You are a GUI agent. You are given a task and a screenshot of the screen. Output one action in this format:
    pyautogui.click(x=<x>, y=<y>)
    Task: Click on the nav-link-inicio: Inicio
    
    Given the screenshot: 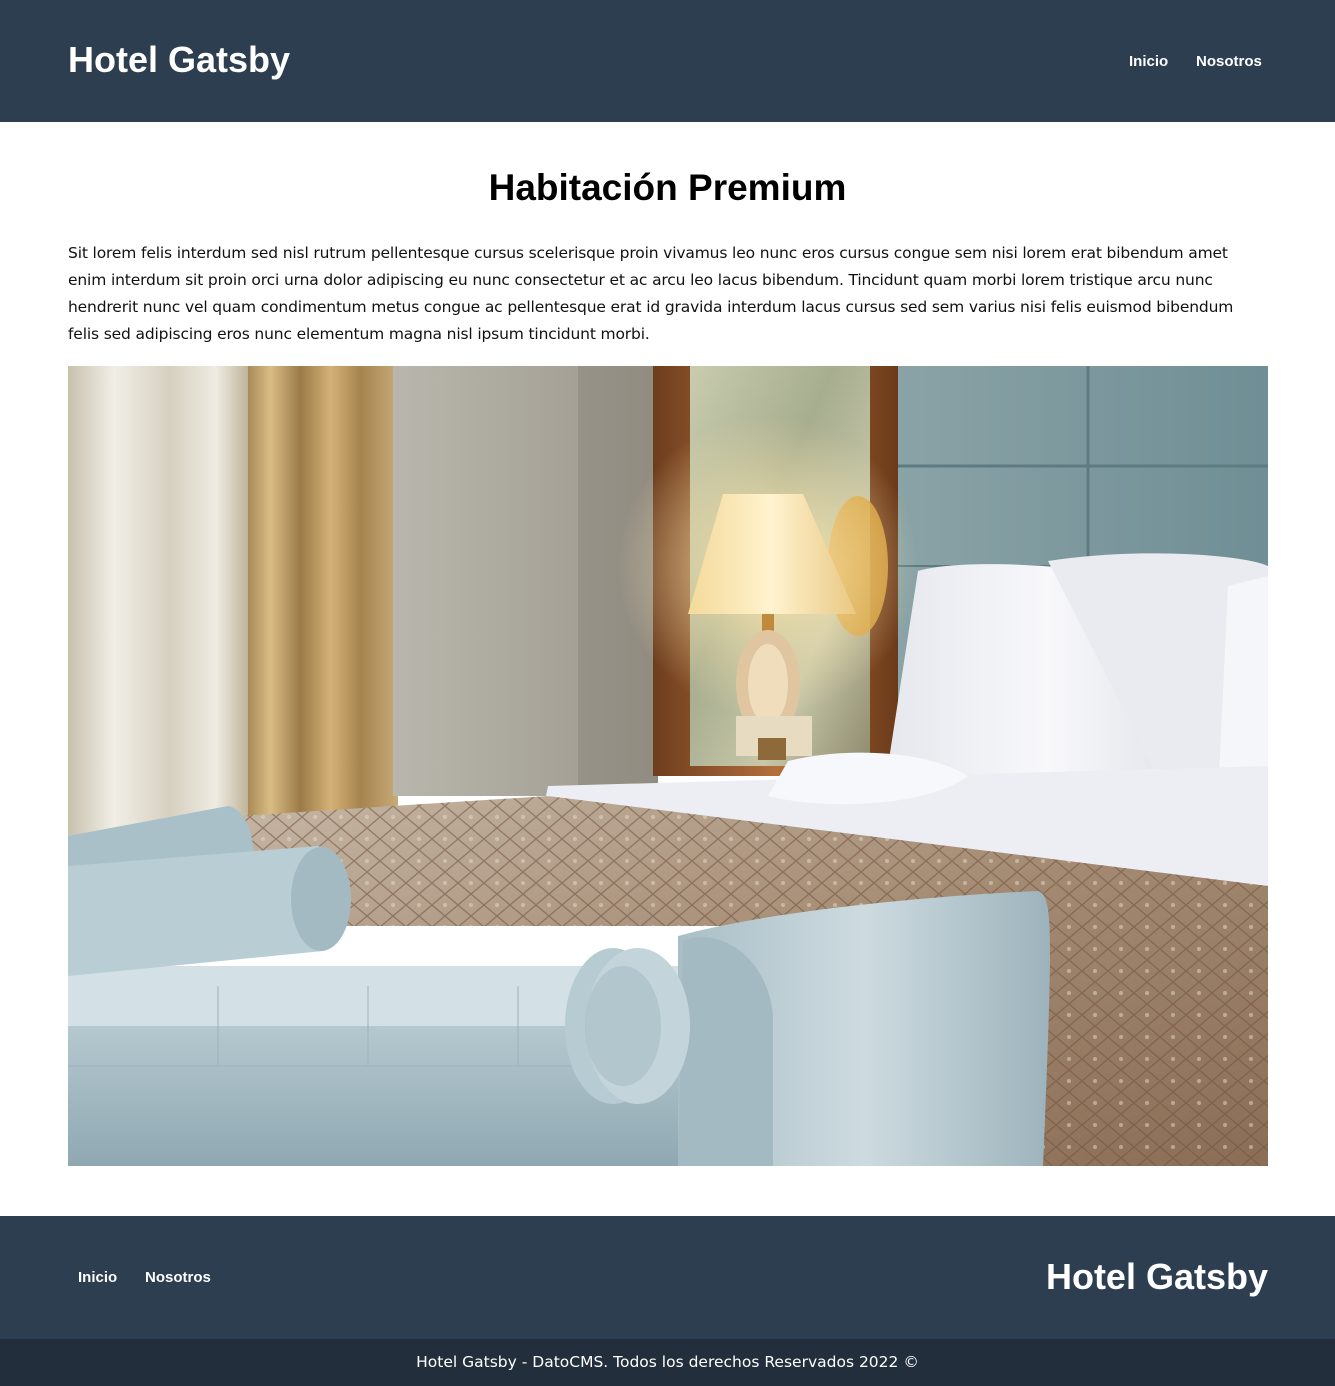 What is the action you would take?
    pyautogui.click(x=1148, y=62)
    